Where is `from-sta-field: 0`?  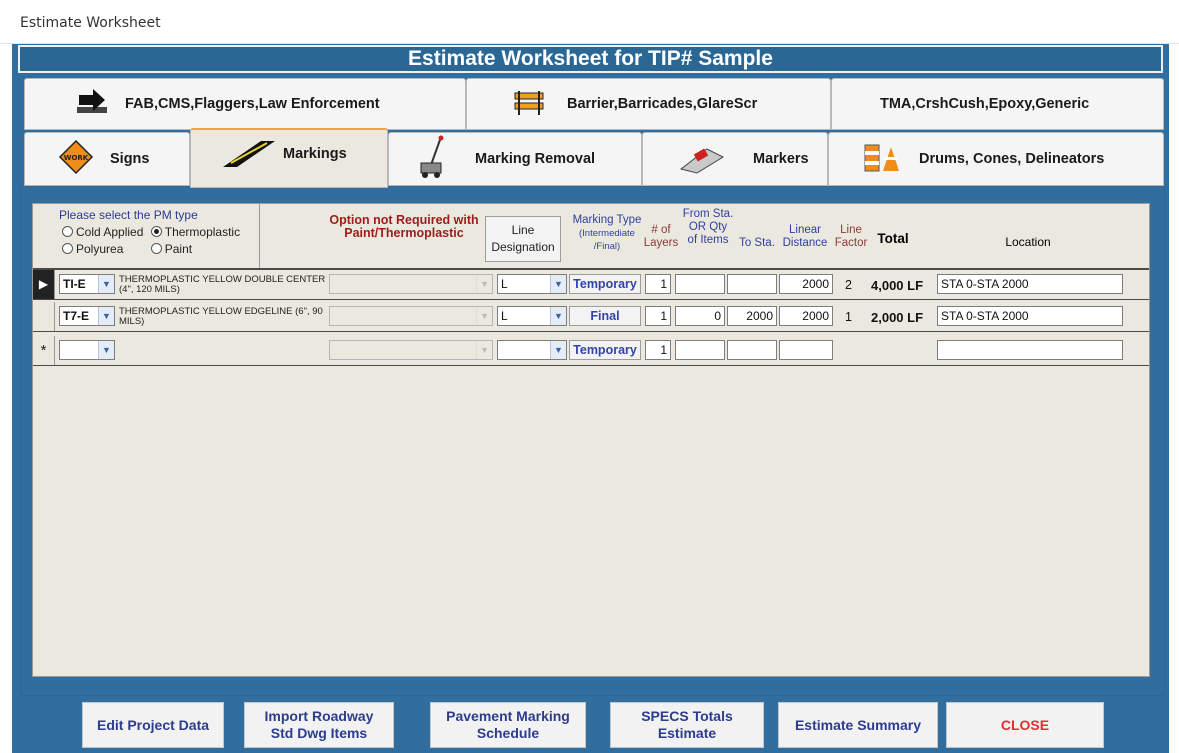
from-sta-field: 0 is located at coordinates (700, 316).